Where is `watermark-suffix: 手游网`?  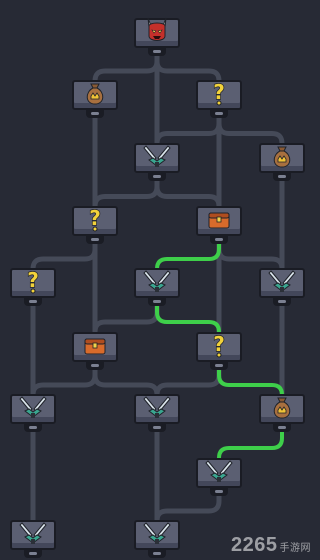 watermark-suffix: 手游网 is located at coordinates (295, 548).